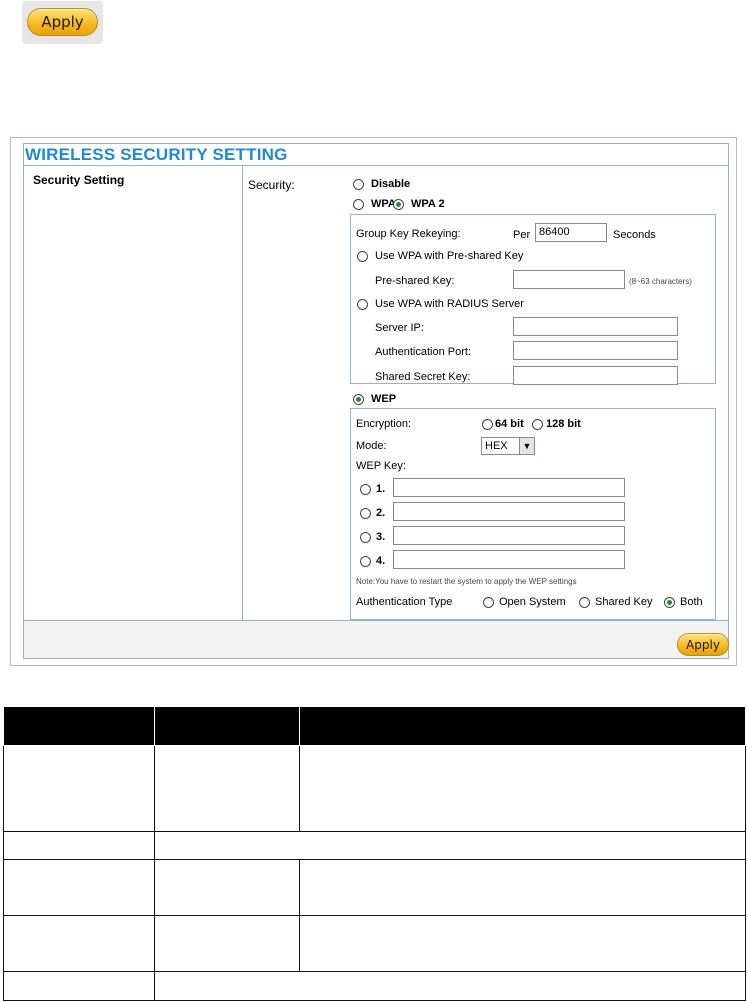 The image size is (747, 1002). I want to click on wep-key-2-radio, so click(365, 513).